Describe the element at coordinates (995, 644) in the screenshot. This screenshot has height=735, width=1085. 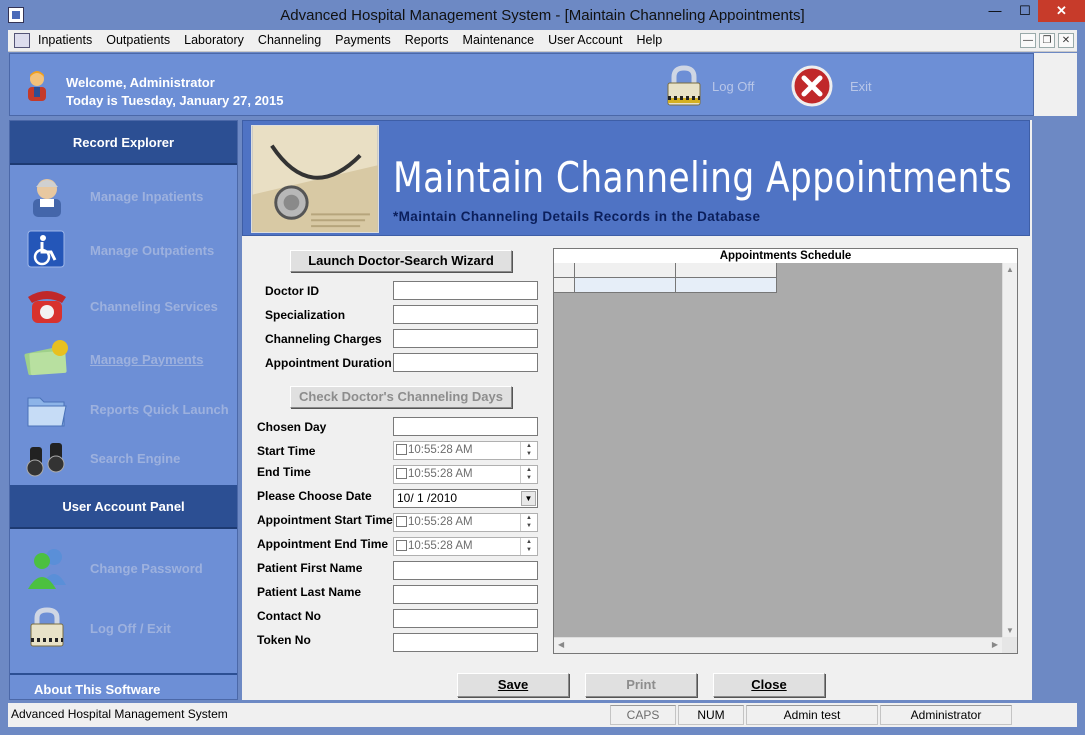
I see `scroll-right-icon: ▶` at that location.